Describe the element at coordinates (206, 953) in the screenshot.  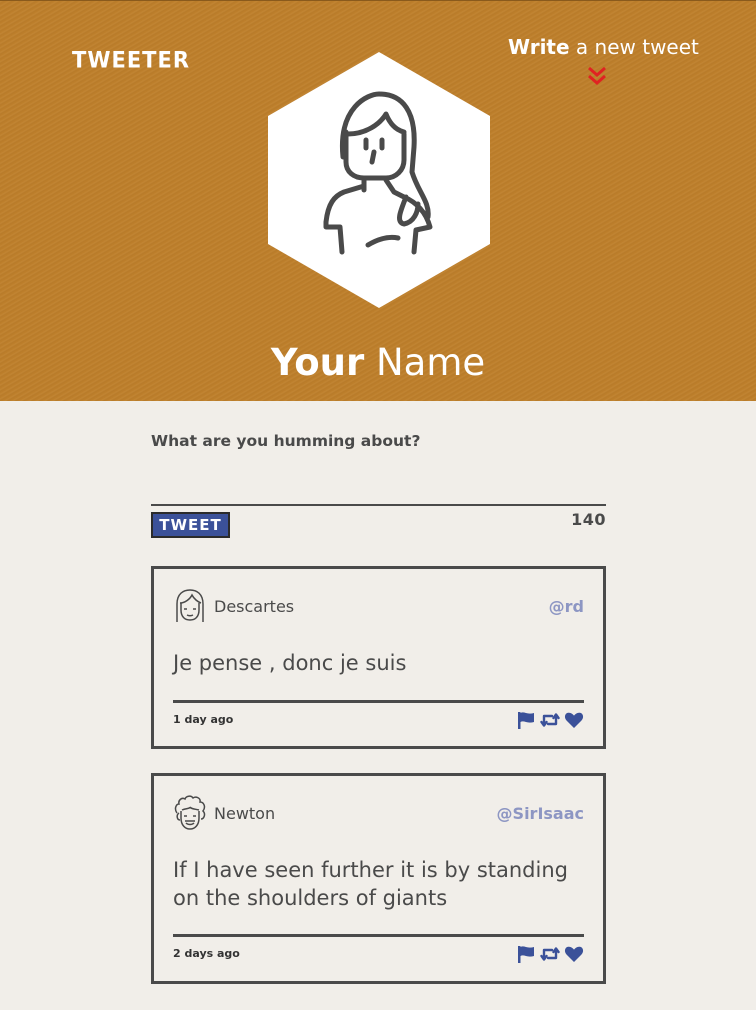
I see `tweet-timestamp: 2 days ago` at that location.